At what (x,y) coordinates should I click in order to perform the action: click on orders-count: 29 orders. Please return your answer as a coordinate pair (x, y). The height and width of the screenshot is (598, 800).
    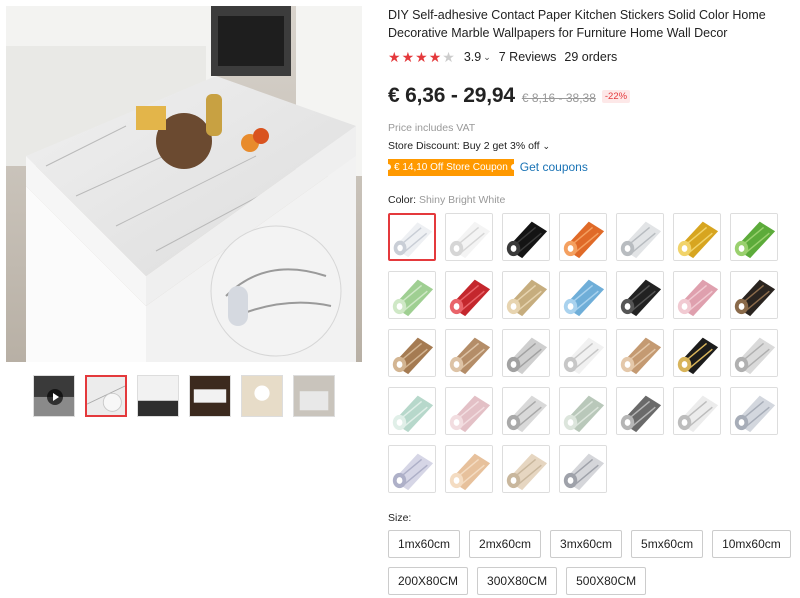
    Looking at the image, I should click on (591, 57).